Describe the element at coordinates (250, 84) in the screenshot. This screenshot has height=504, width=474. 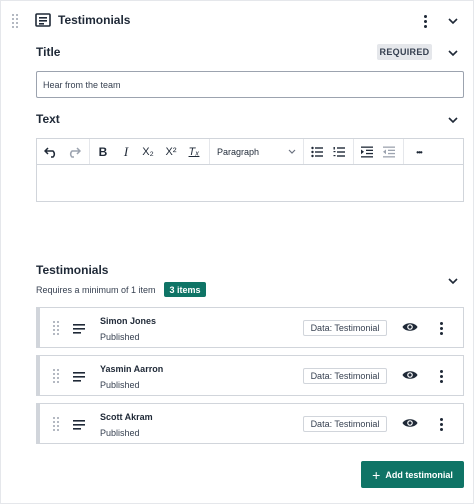
I see `title-input: Hear from the team` at that location.